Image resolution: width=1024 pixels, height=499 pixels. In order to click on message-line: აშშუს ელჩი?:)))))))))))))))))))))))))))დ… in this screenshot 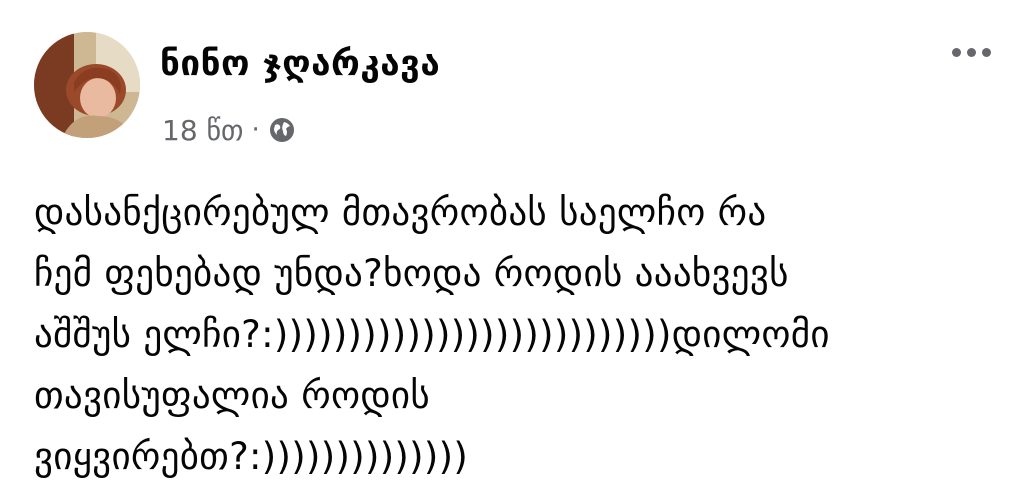, I will do `click(432, 334)`.